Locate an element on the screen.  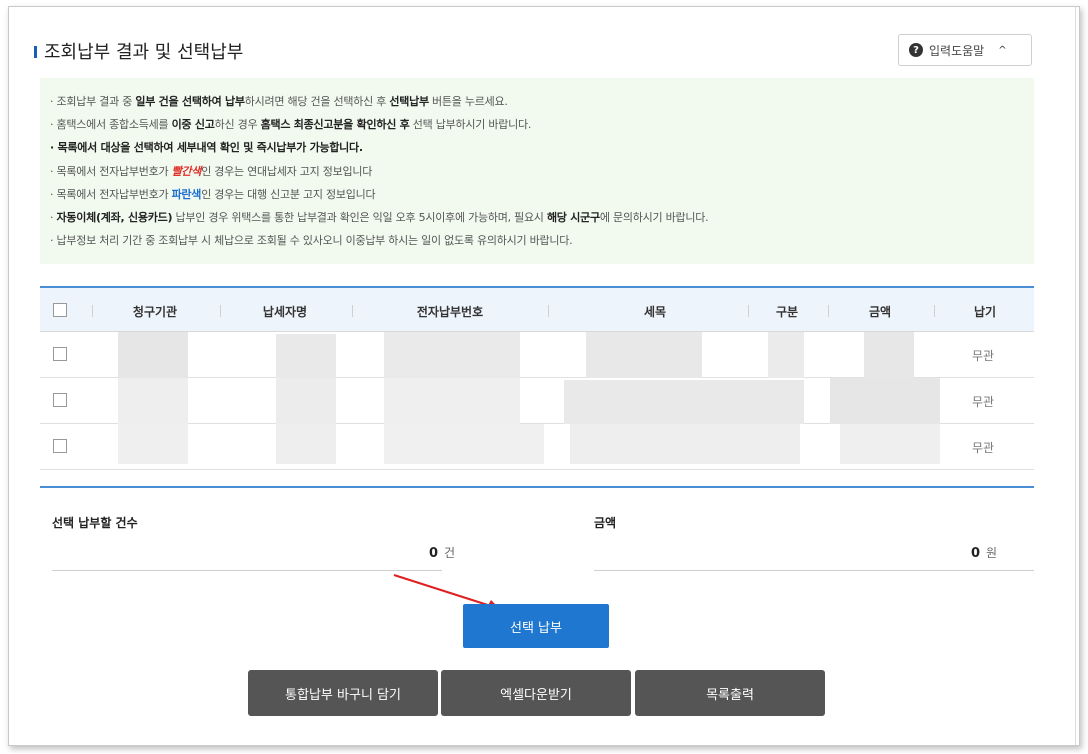
print-list-button: 목록출력 is located at coordinates (730, 693).